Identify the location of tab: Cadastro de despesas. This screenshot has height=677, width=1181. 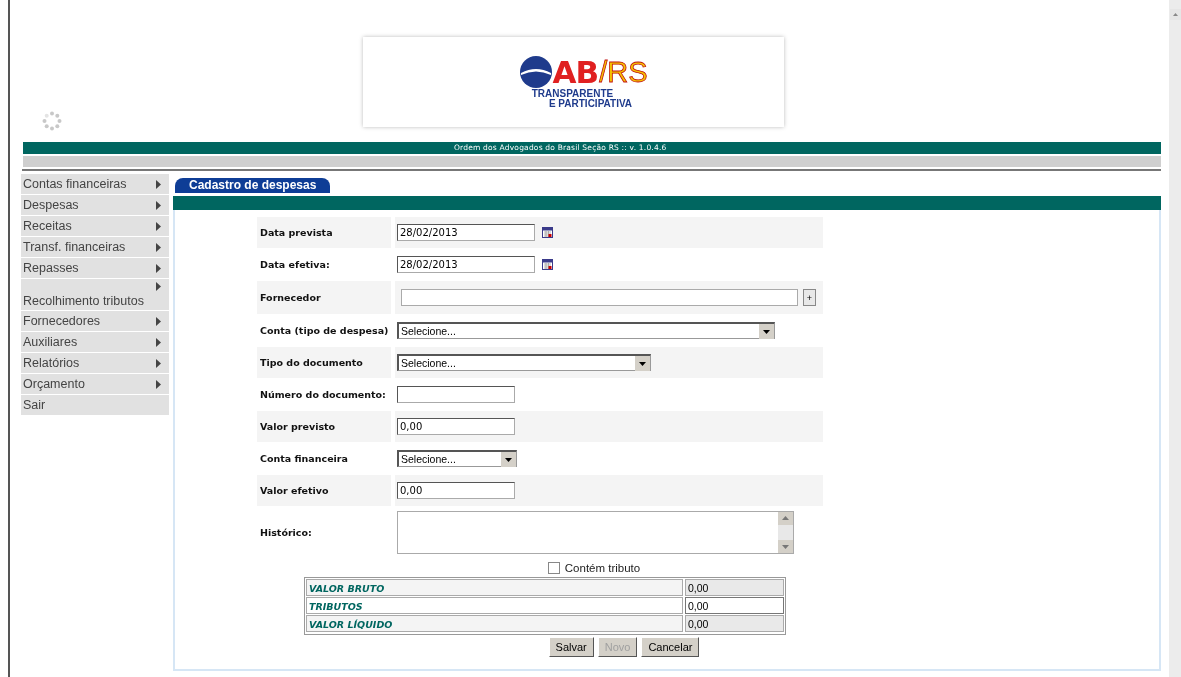
(253, 185).